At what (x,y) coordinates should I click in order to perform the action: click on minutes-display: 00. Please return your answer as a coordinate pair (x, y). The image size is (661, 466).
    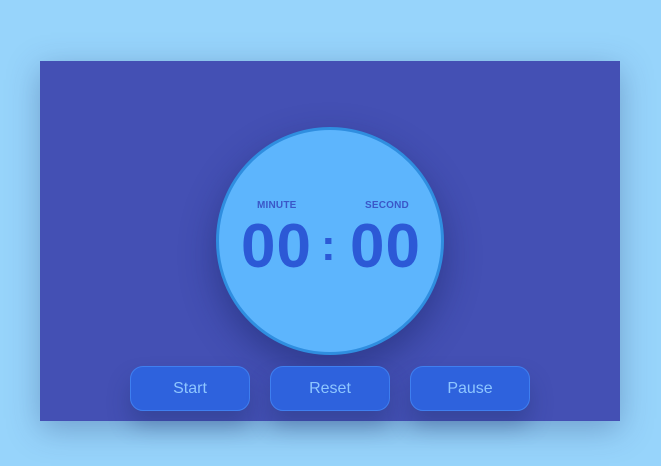
    Looking at the image, I should click on (276, 246).